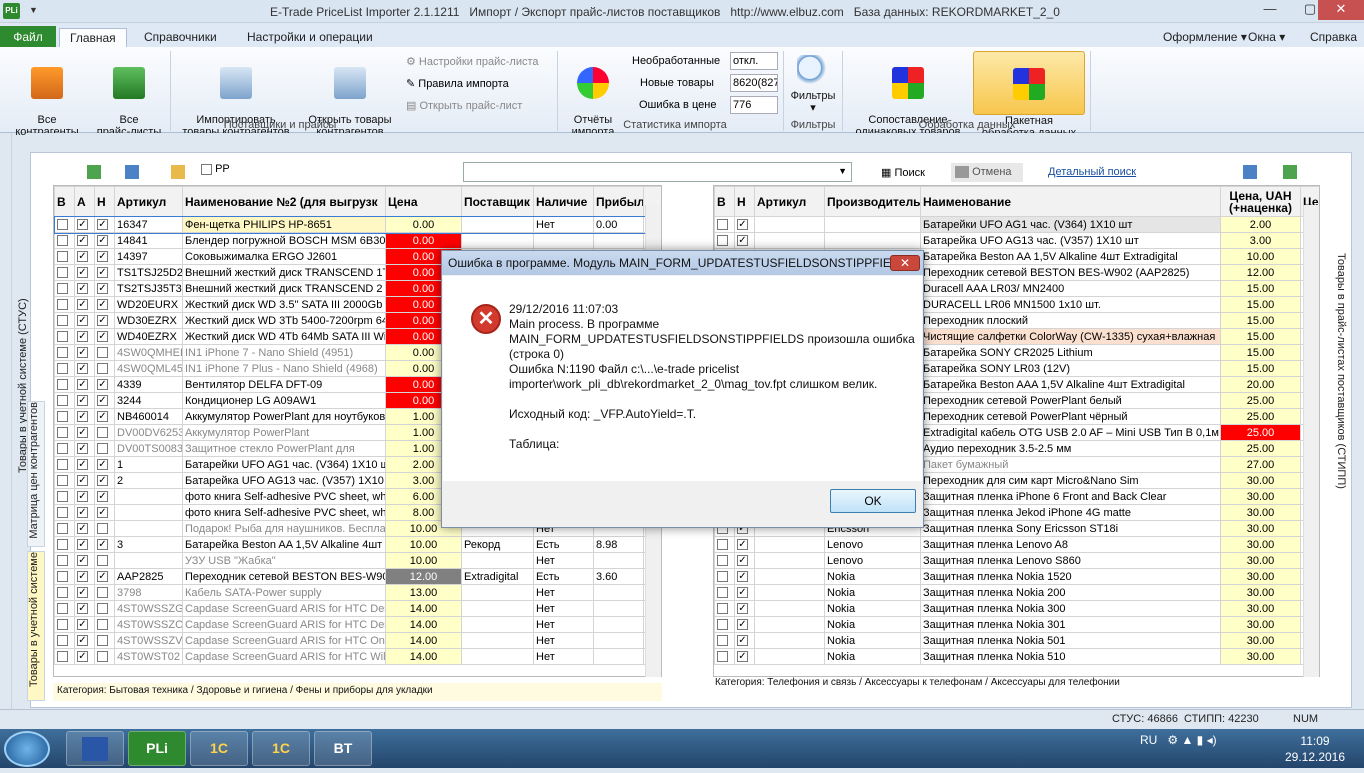 This screenshot has width=1364, height=773. Describe the element at coordinates (744, 201) in the screenshot. I see `right-header-col: Н` at that location.